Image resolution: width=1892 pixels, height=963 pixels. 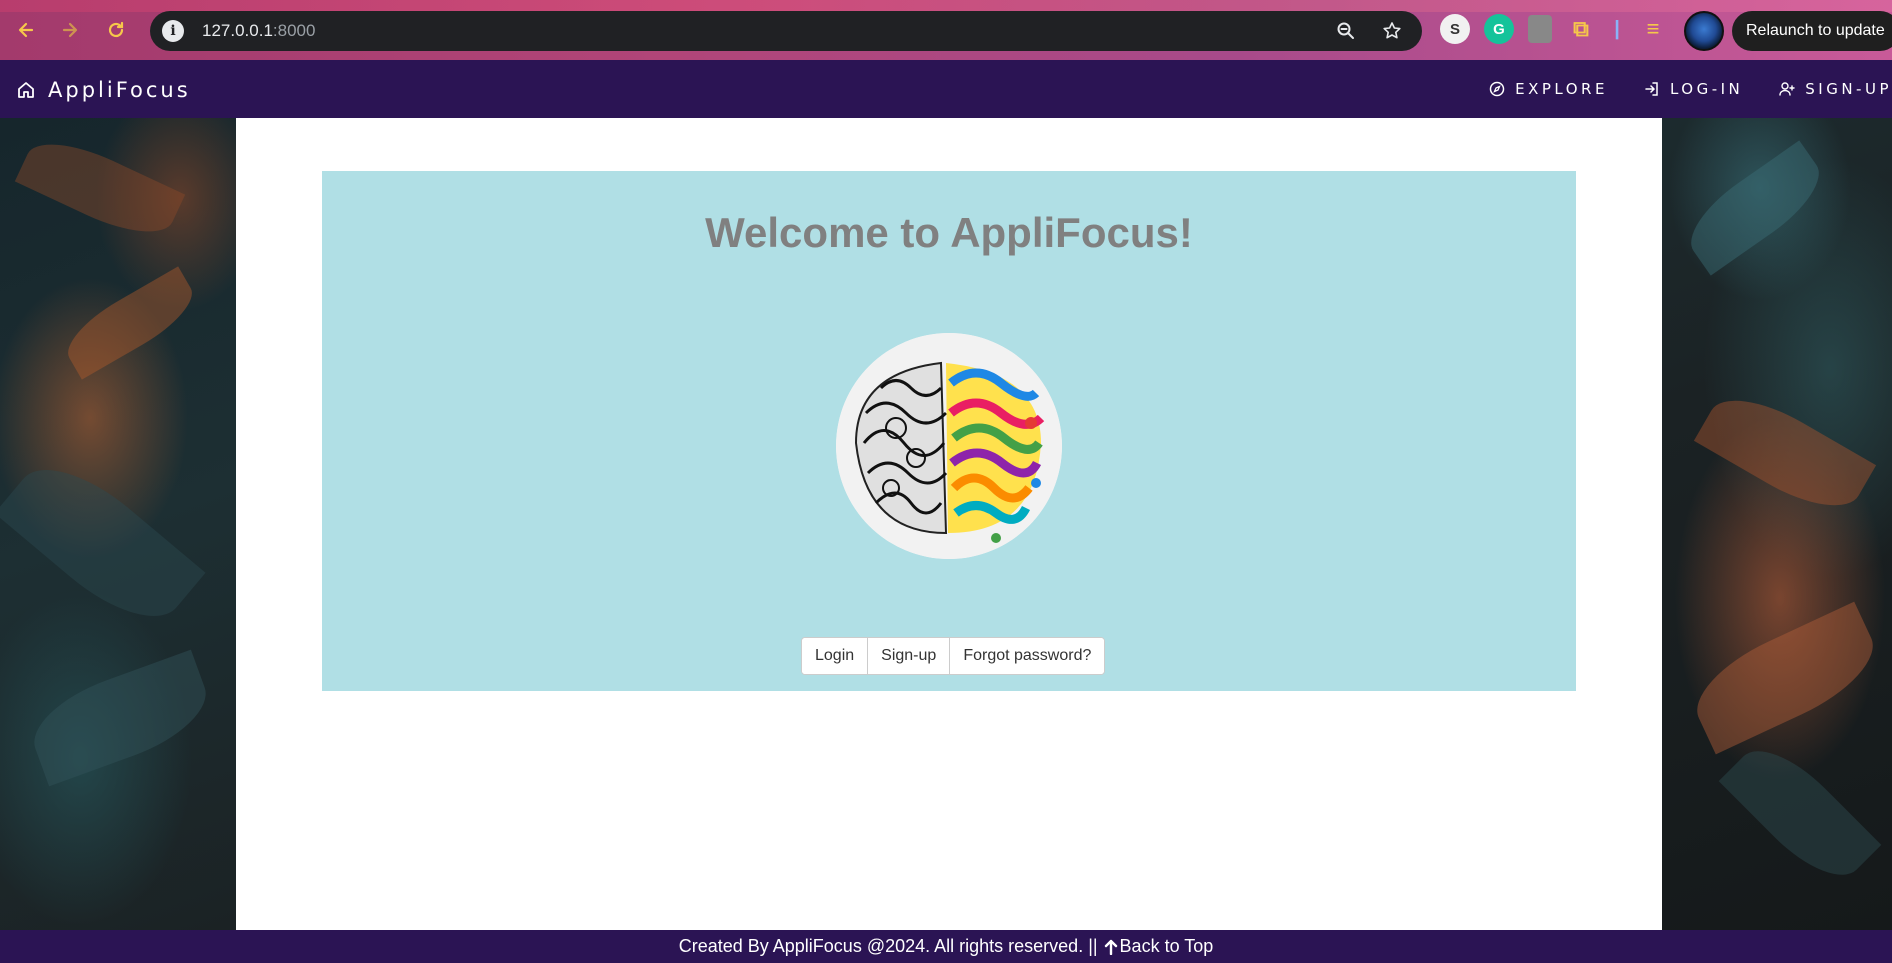 What do you see at coordinates (1110, 947) in the screenshot?
I see `arrow-up-icon` at bounding box center [1110, 947].